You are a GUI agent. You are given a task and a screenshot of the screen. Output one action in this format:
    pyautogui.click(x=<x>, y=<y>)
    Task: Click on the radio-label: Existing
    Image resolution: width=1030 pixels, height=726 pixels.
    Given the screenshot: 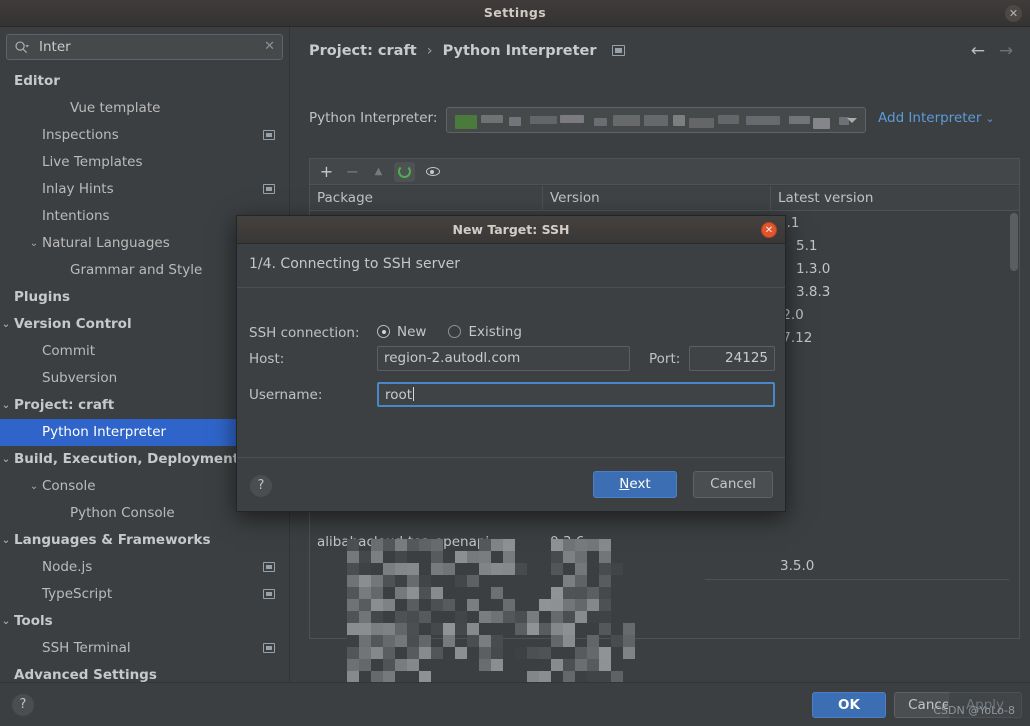 What is the action you would take?
    pyautogui.click(x=495, y=332)
    